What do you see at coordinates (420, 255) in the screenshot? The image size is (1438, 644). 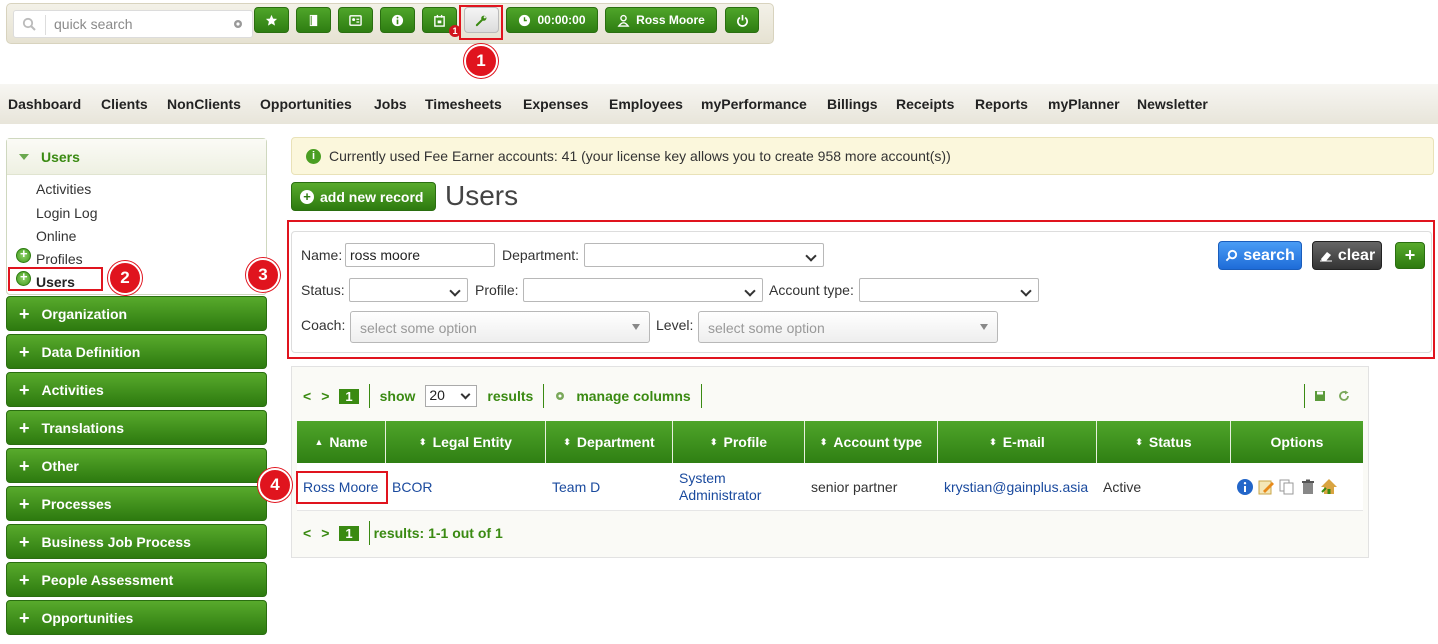 I see `name-filter-input` at bounding box center [420, 255].